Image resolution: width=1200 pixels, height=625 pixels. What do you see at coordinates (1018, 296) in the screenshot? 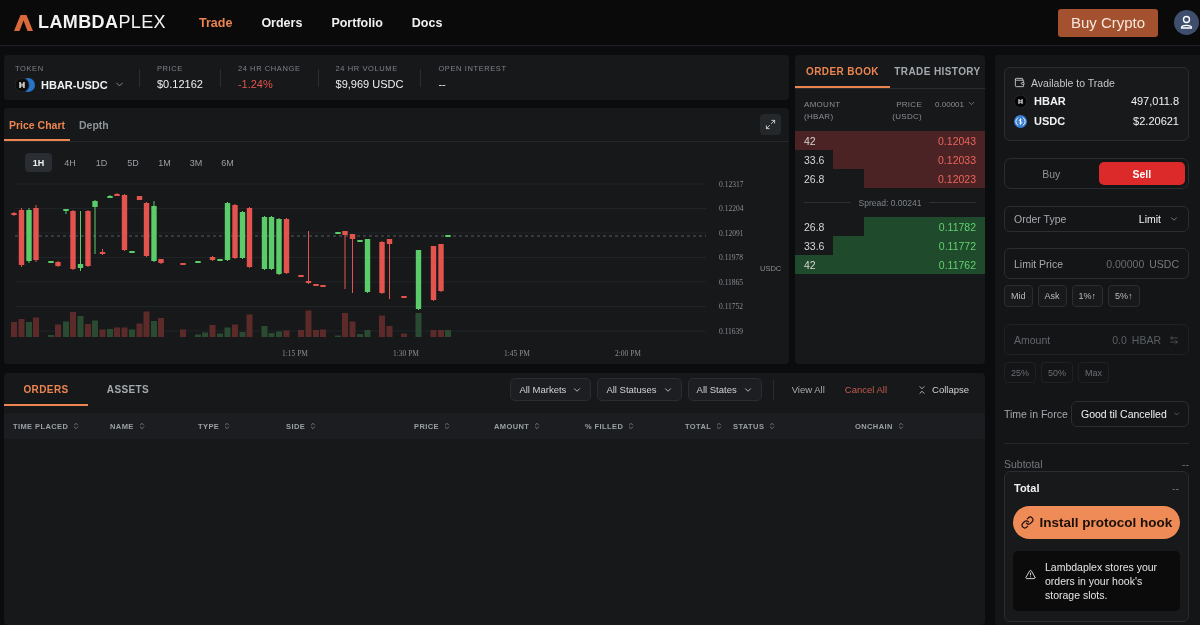
I see `price-preset-button: Mid` at bounding box center [1018, 296].